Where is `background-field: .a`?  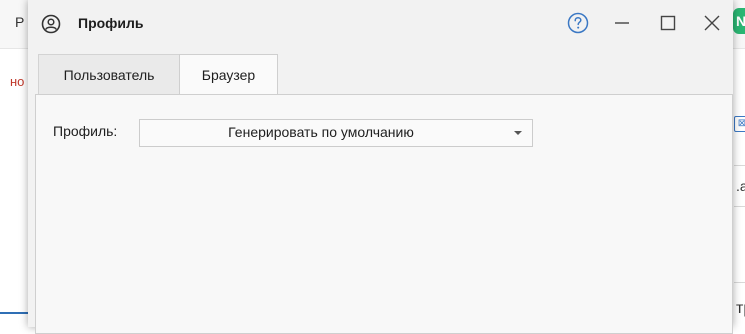 background-field: .a is located at coordinates (739, 186).